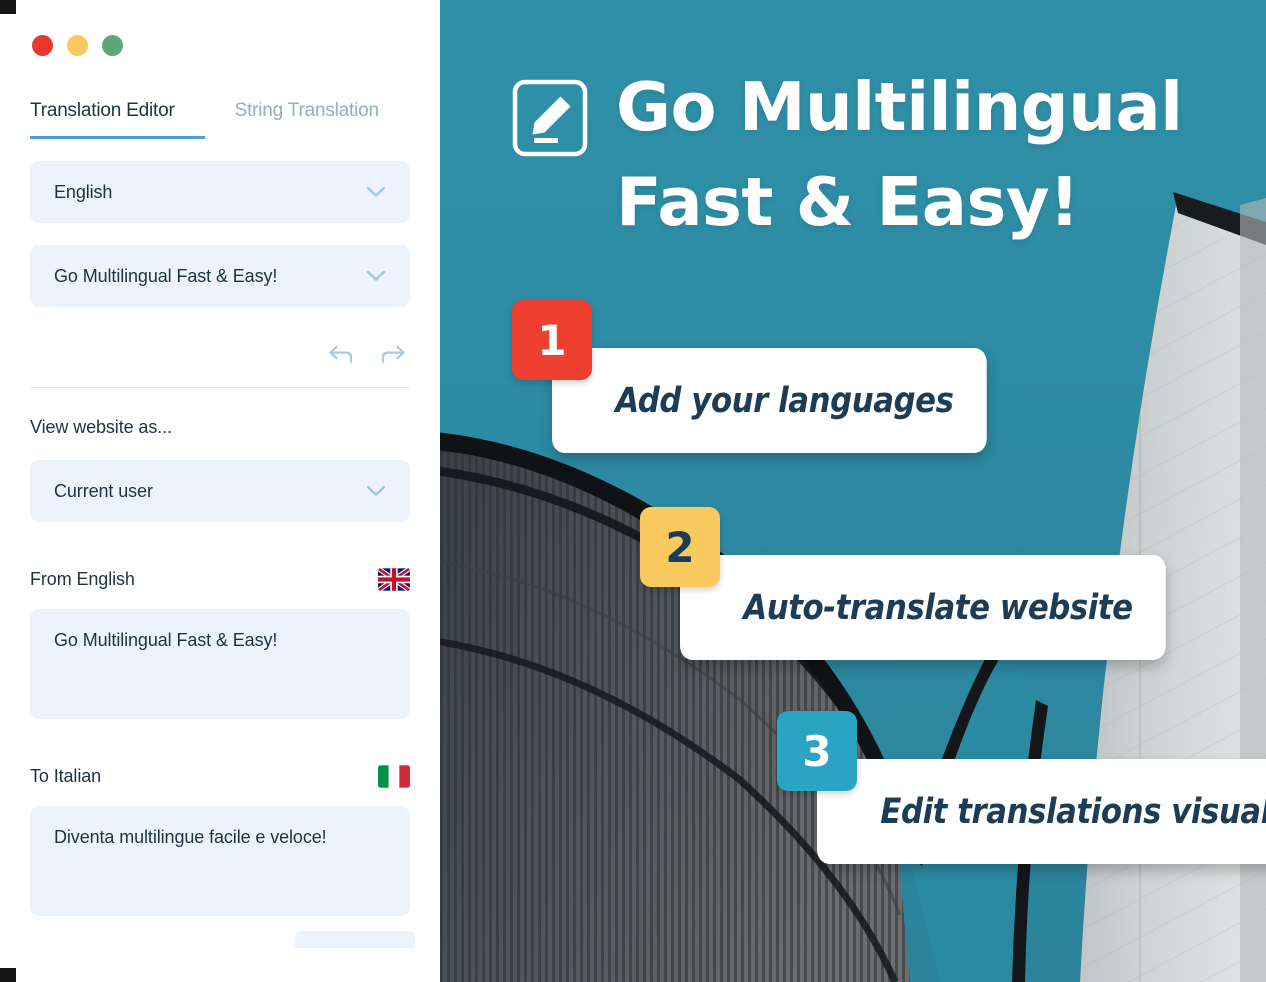 Image resolution: width=1266 pixels, height=982 pixels. Describe the element at coordinates (77, 45) in the screenshot. I see `window-minimize-button` at that location.